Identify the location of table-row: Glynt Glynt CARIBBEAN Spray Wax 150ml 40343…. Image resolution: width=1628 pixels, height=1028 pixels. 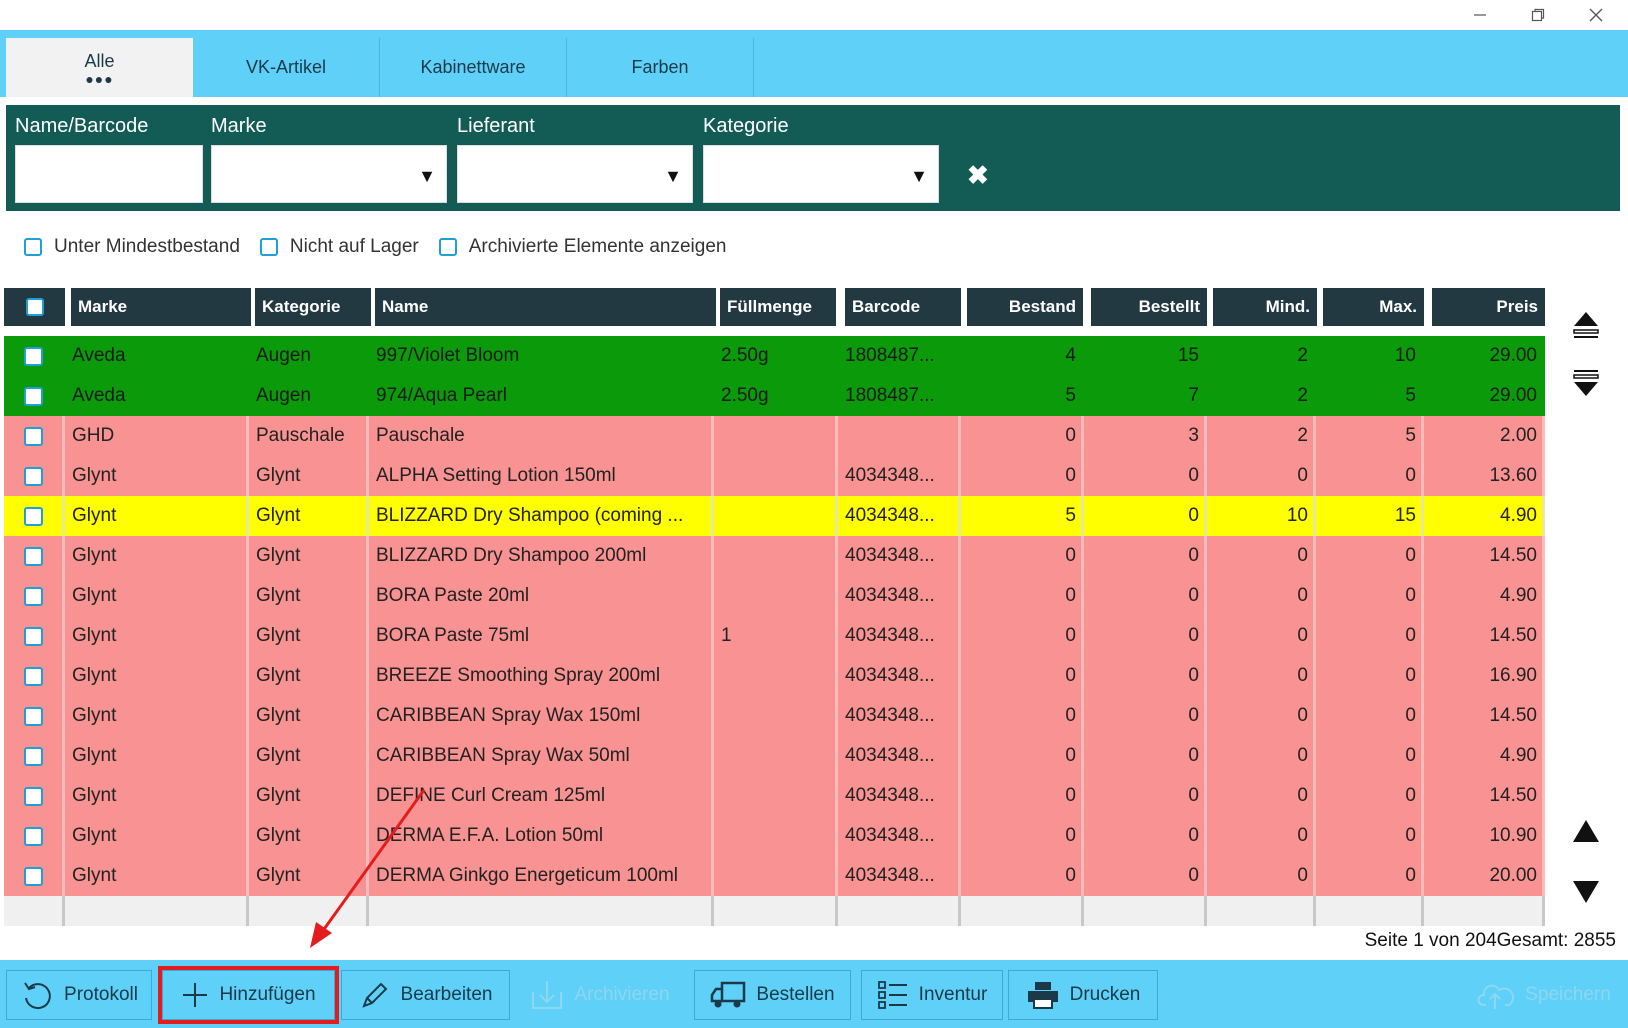
(774, 716).